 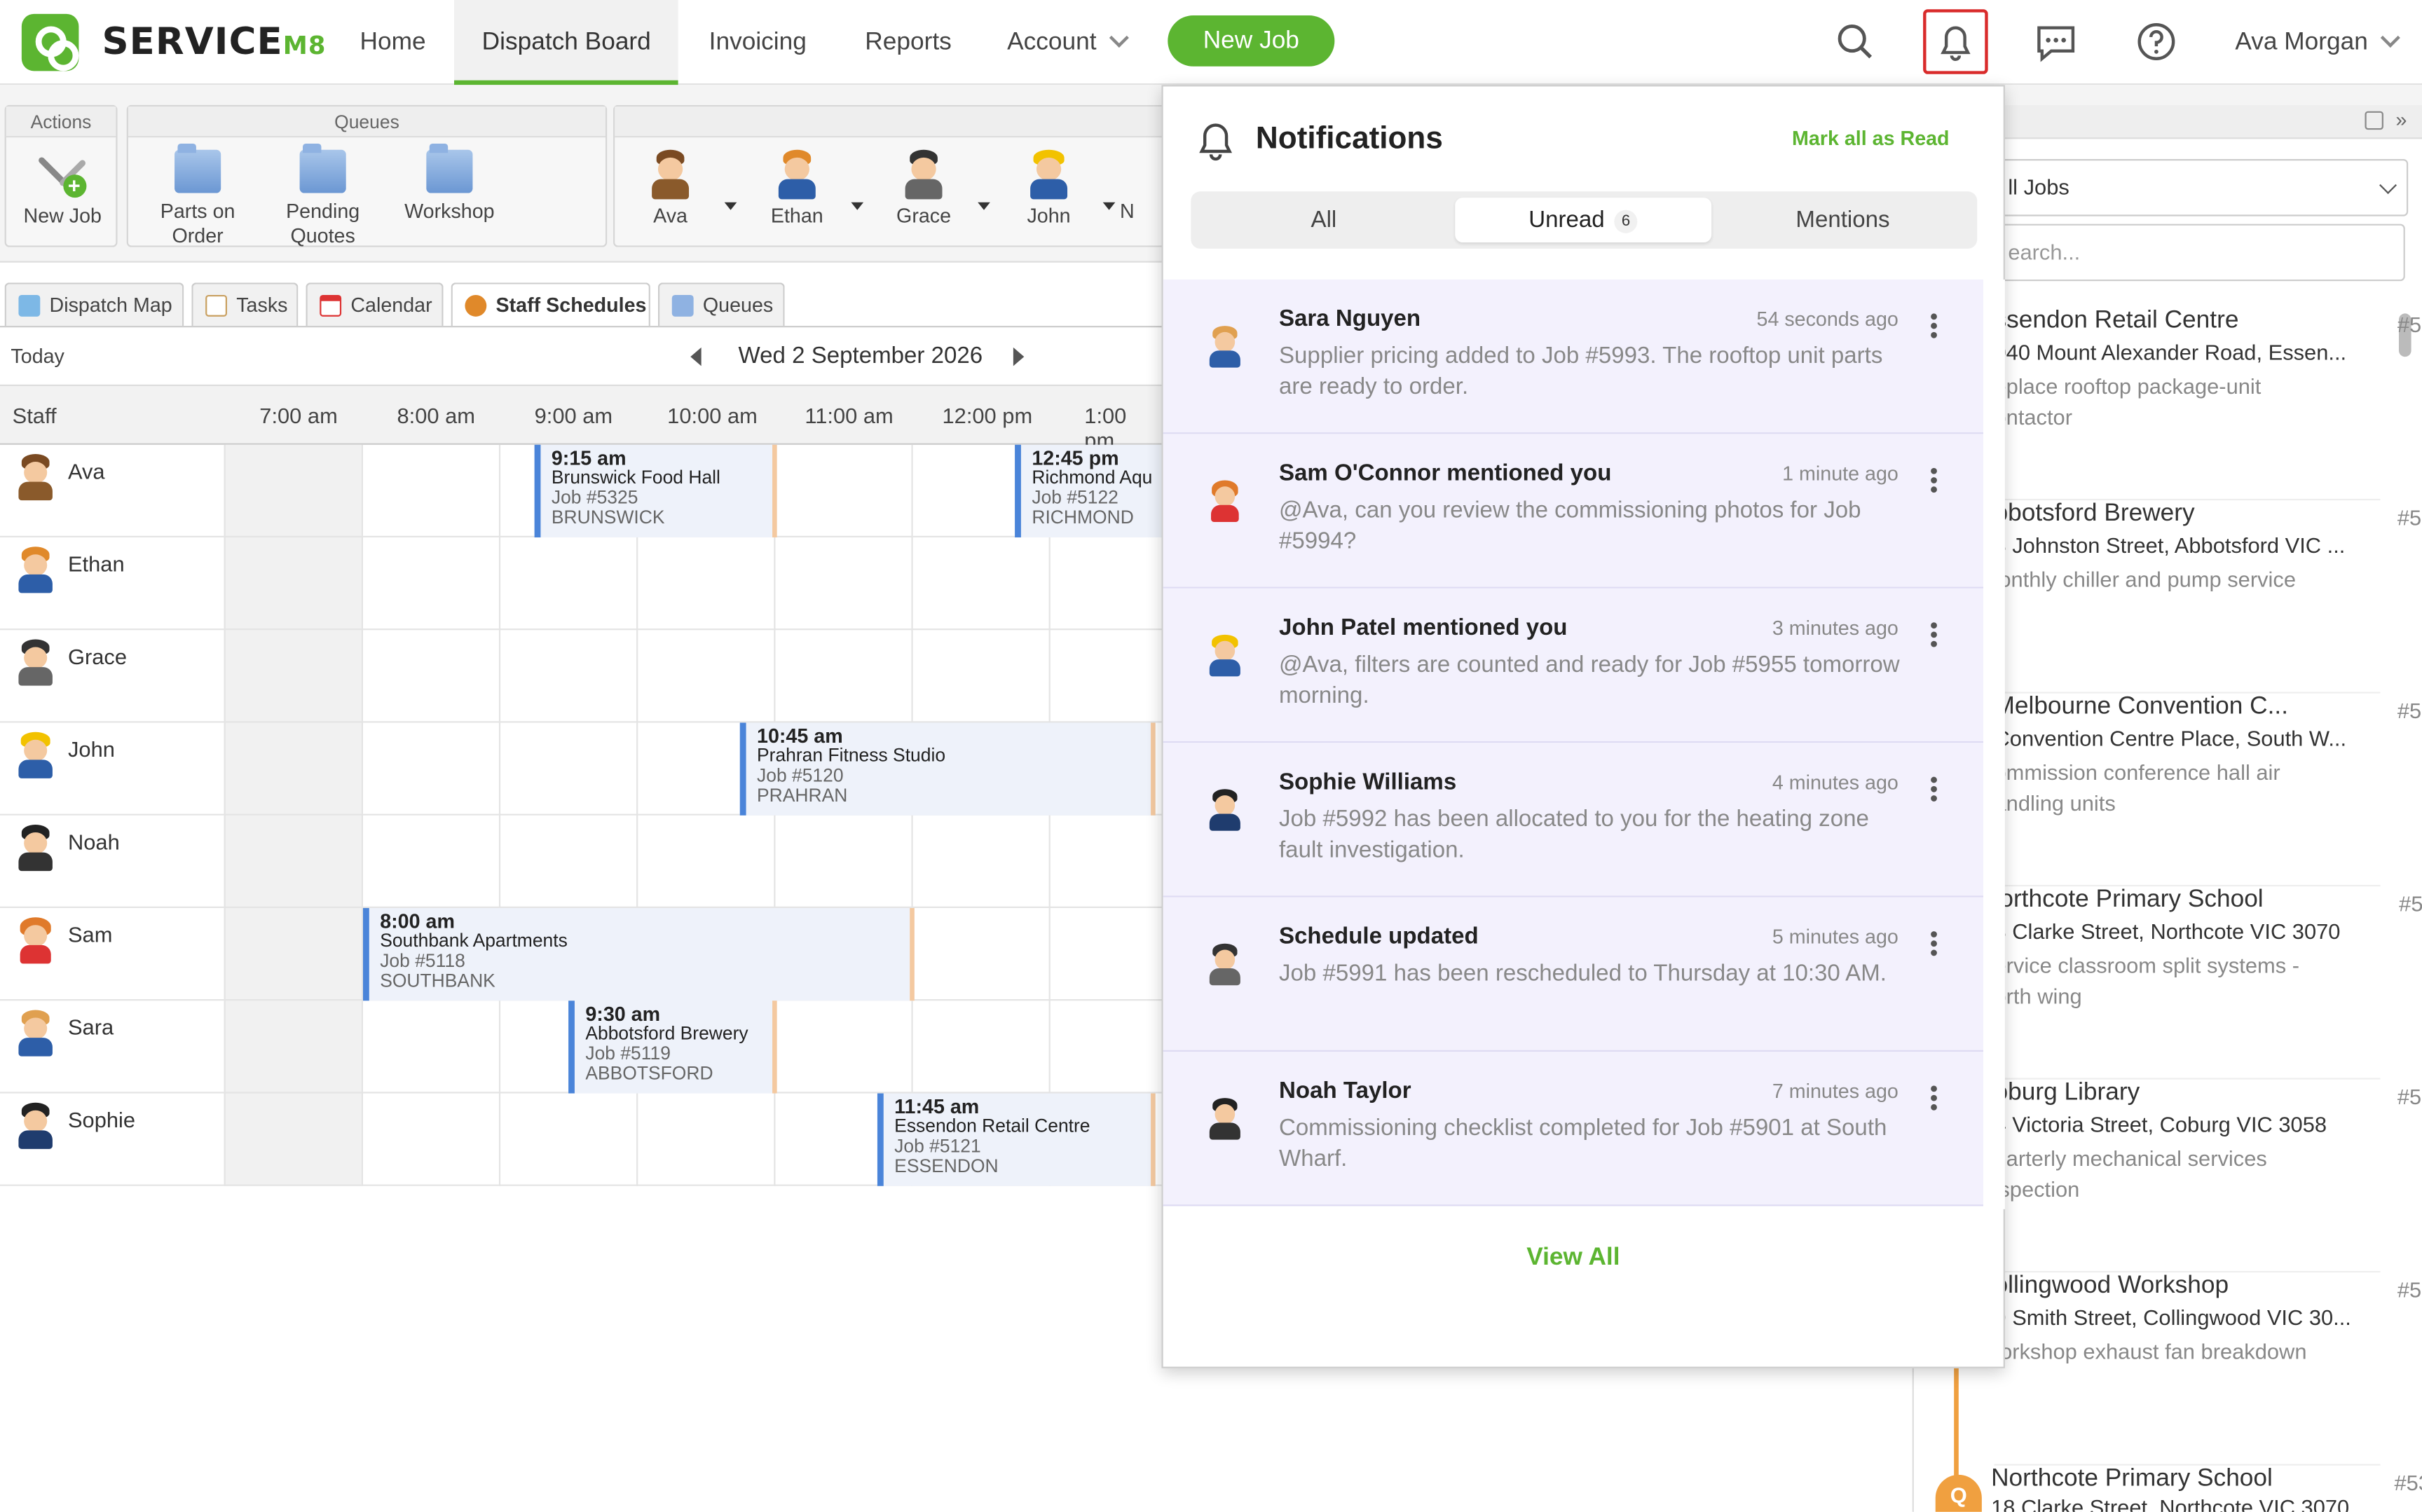 What do you see at coordinates (245, 304) in the screenshot?
I see `tab-tasks: Tasks` at bounding box center [245, 304].